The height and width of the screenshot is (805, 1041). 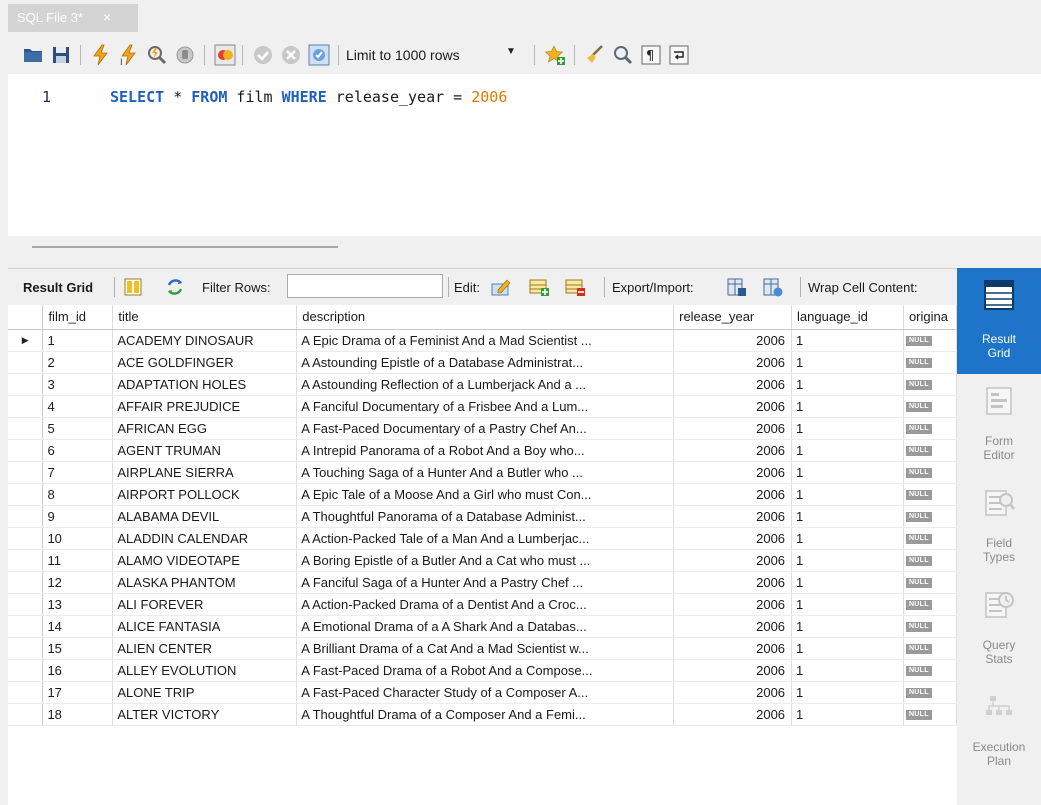 What do you see at coordinates (205, 472) in the screenshot?
I see `cell-title: AIRPLANE SIERRA` at bounding box center [205, 472].